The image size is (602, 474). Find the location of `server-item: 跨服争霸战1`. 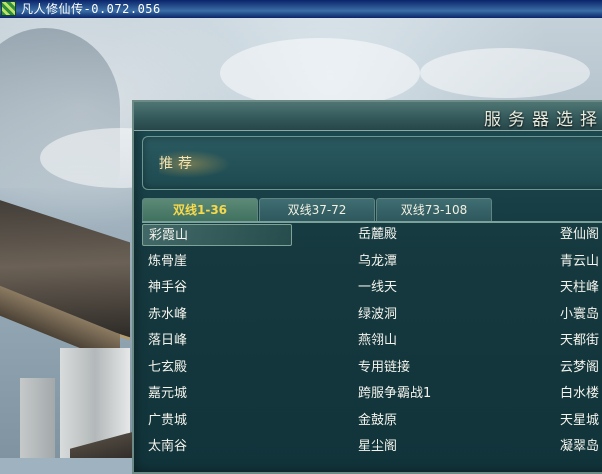

server-item: 跨服争霸战1 is located at coordinates (427, 394).